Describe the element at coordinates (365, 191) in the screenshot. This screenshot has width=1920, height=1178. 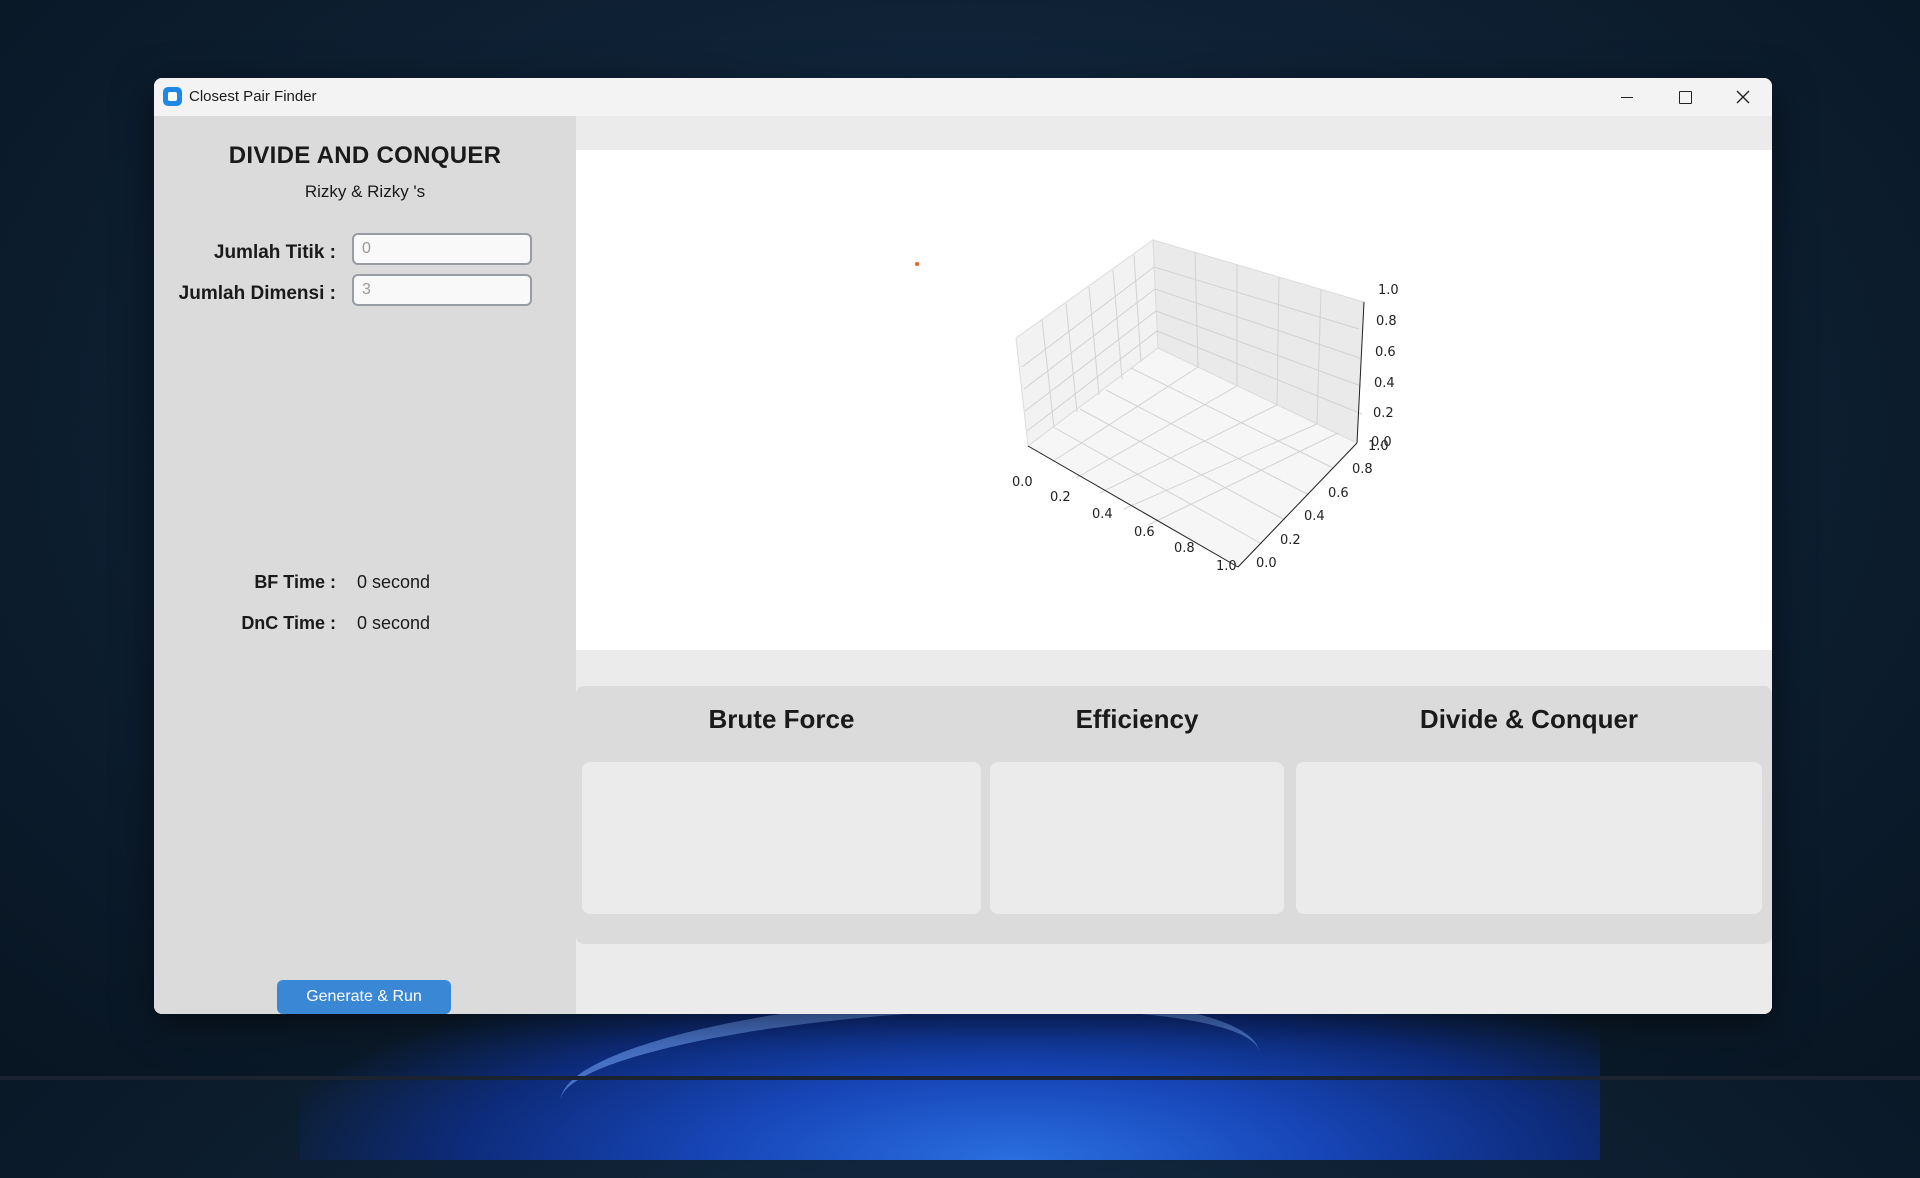
I see `app-subtitle: Rizky & Rizky 's` at that location.